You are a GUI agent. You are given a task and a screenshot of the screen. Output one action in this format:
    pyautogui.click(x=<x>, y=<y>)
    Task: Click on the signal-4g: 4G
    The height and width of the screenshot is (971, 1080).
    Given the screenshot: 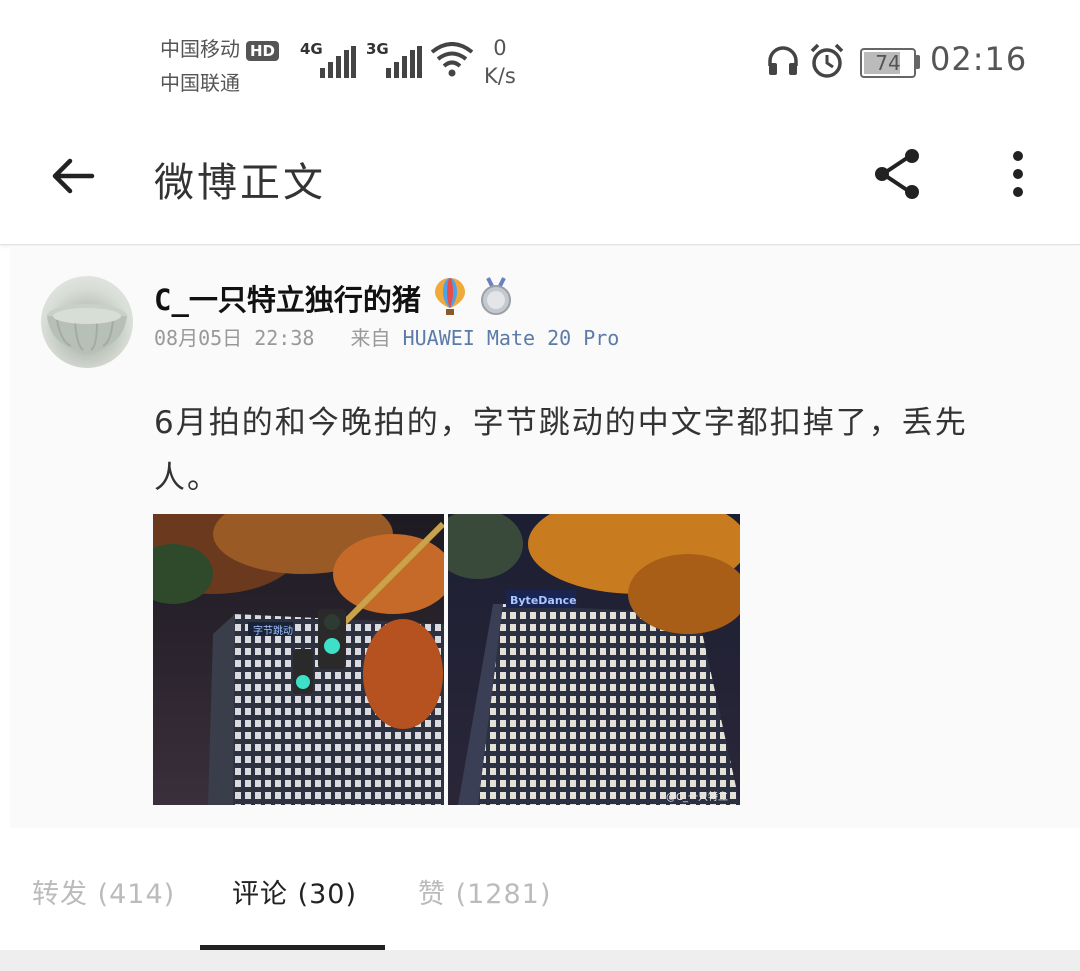 What is the action you would take?
    pyautogui.click(x=330, y=60)
    